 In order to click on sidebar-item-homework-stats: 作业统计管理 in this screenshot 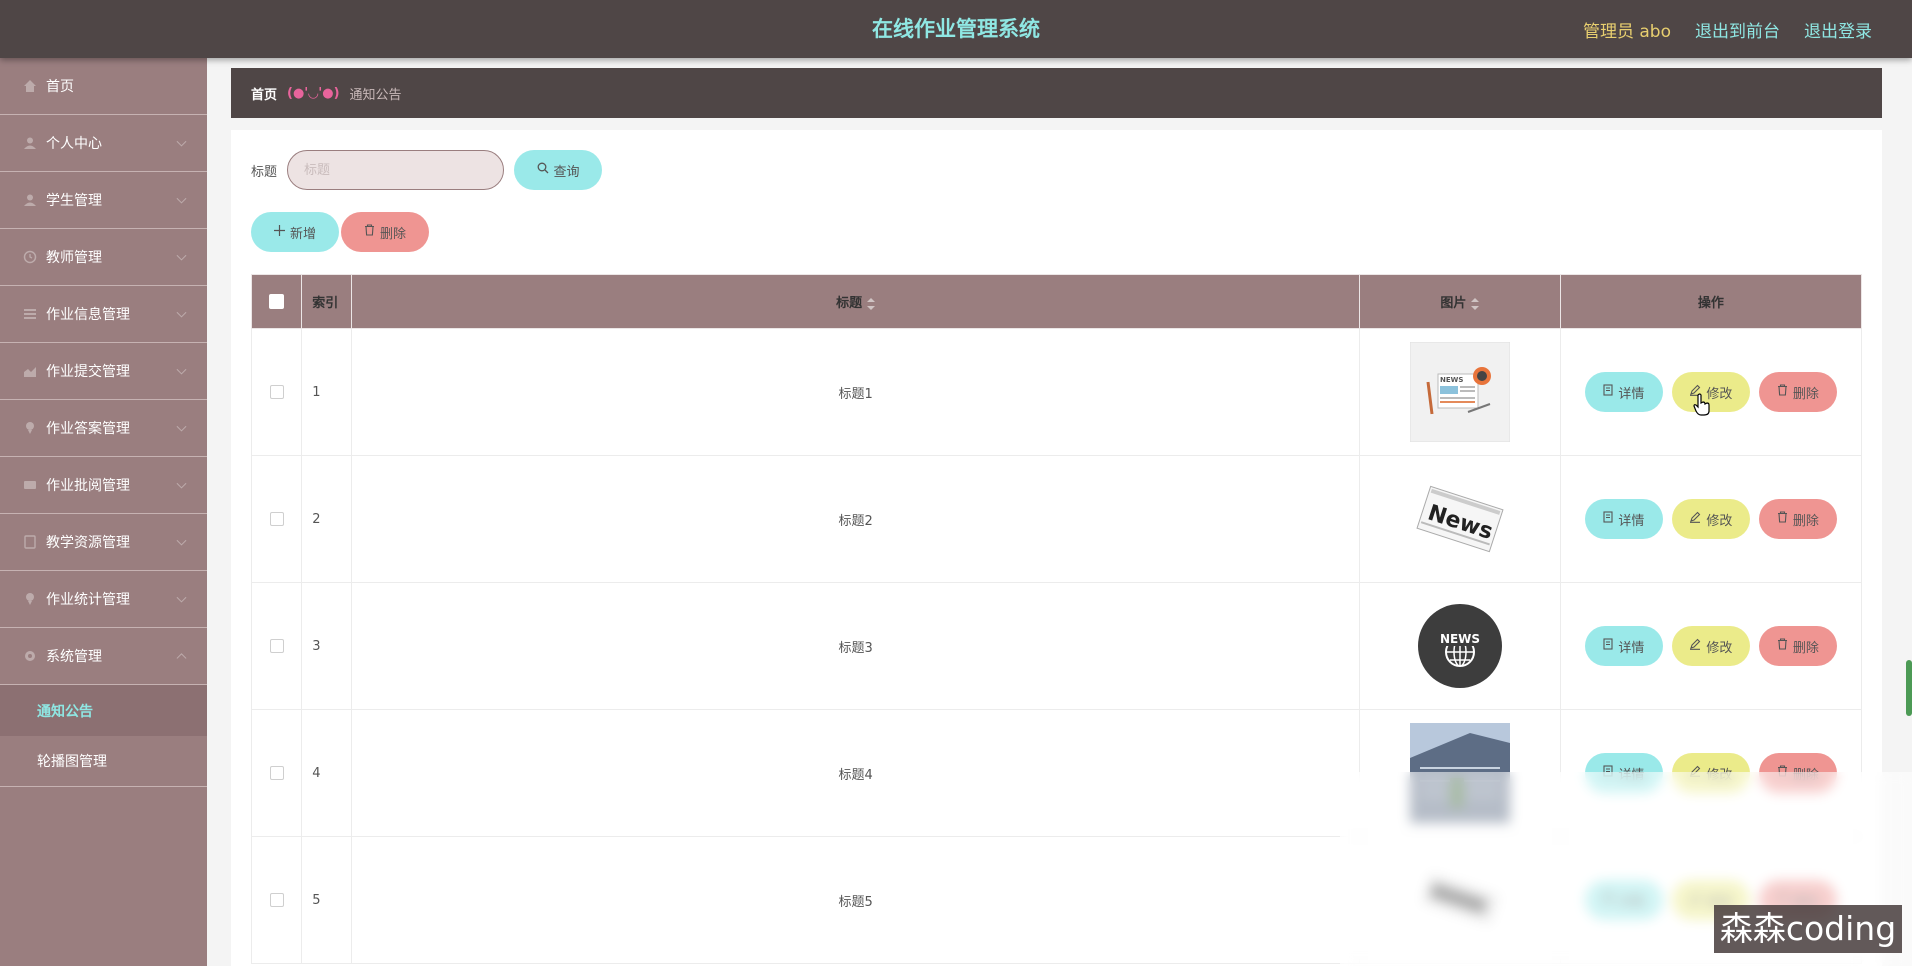, I will do `click(103, 599)`.